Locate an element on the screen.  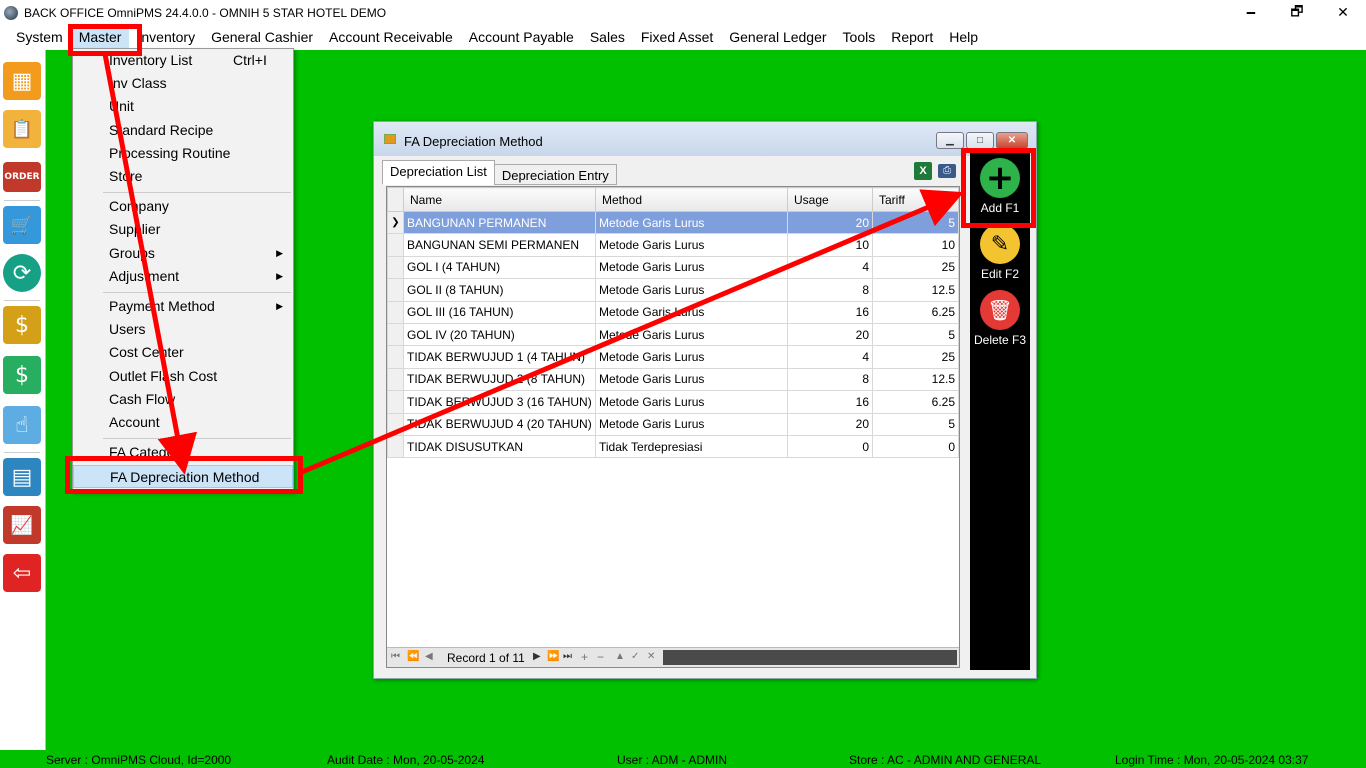
cell-name: BANGUNAN PERMANEN is located at coordinates (499, 222).